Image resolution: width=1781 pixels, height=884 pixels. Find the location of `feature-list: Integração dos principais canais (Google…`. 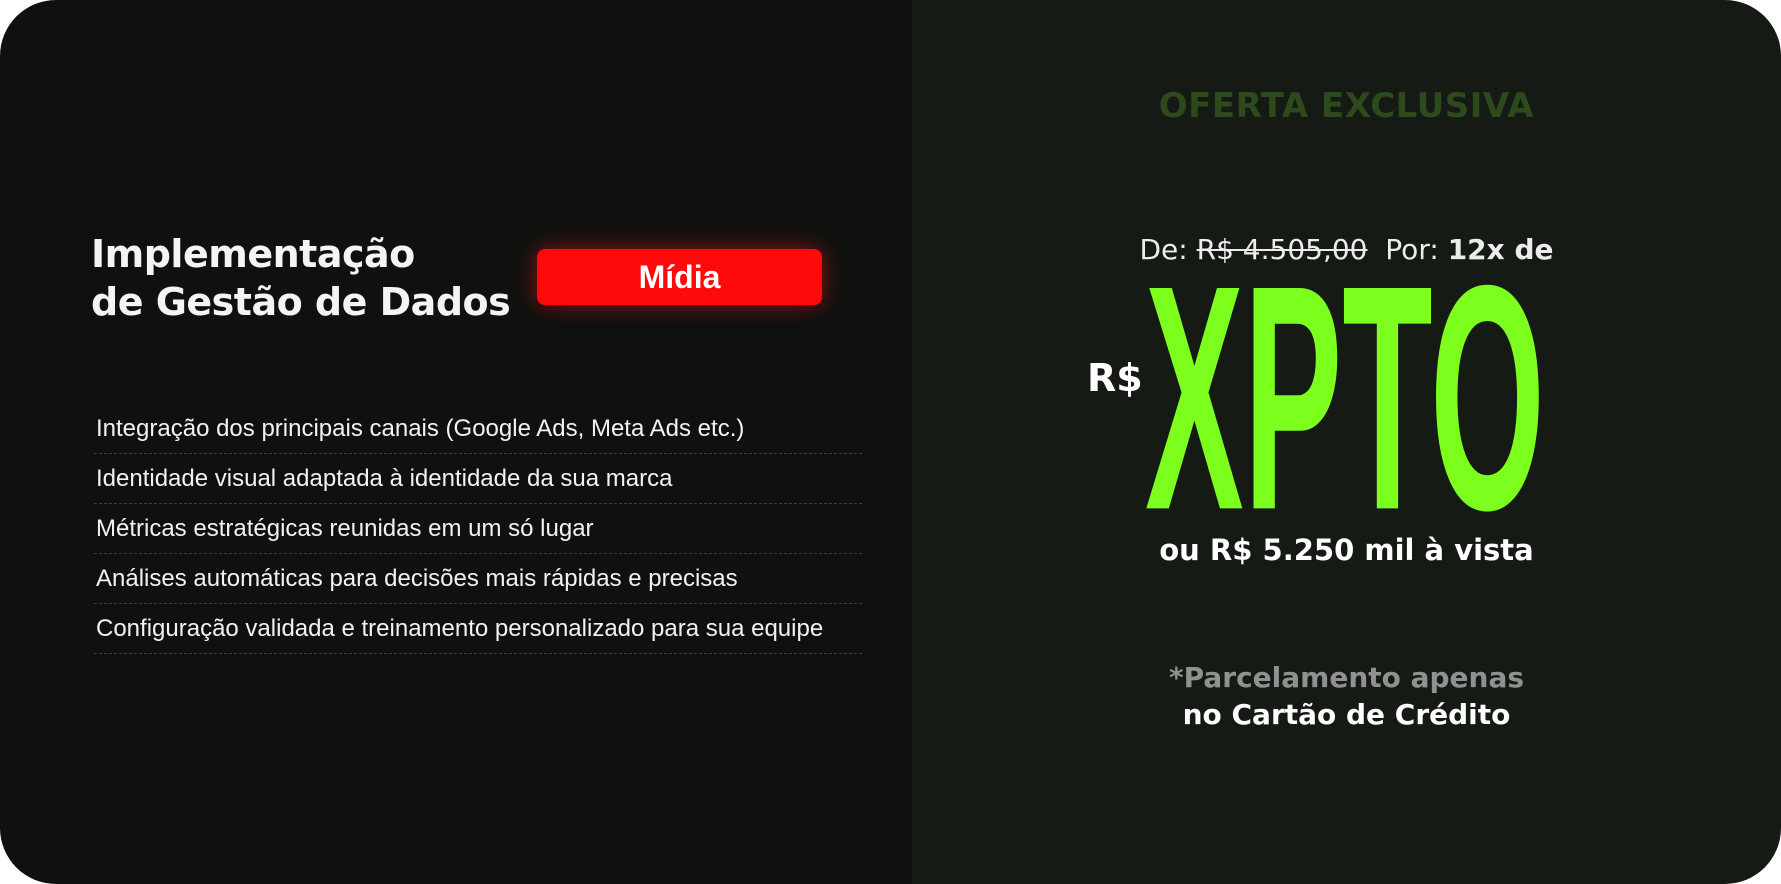

feature-list: Integração dos principais canais (Google… is located at coordinates (478, 529).